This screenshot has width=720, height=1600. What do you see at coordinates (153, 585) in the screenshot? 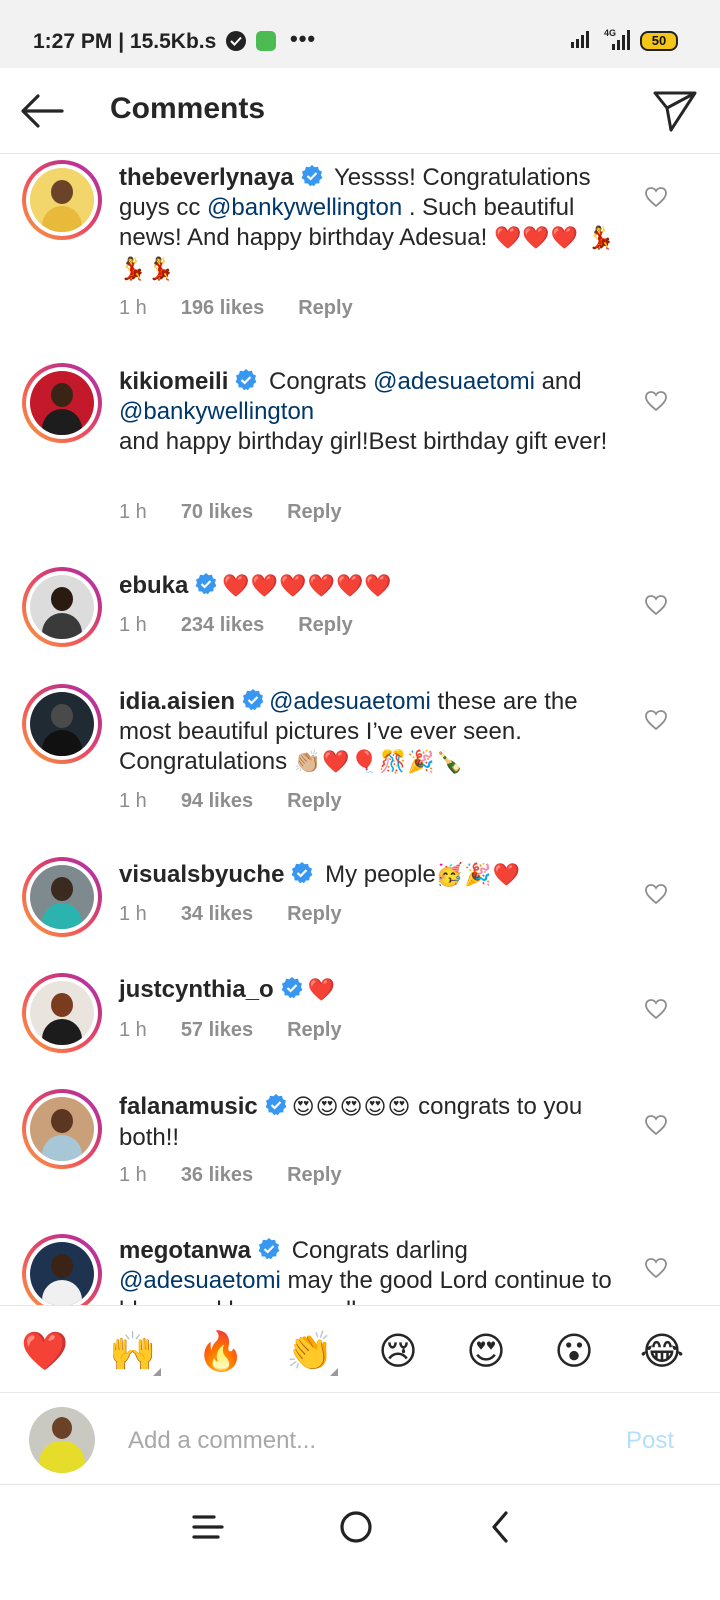
I see `comment-username: ebuka` at bounding box center [153, 585].